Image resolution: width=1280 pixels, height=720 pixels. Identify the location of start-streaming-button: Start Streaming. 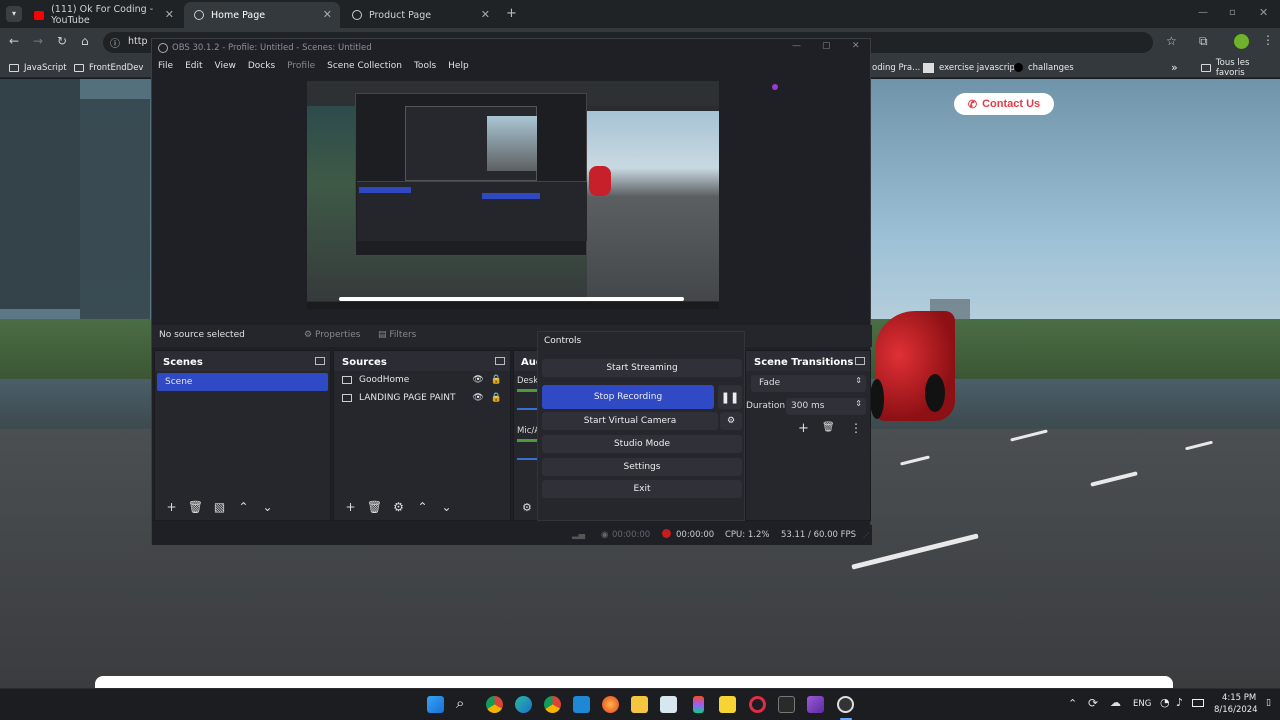
(642, 368).